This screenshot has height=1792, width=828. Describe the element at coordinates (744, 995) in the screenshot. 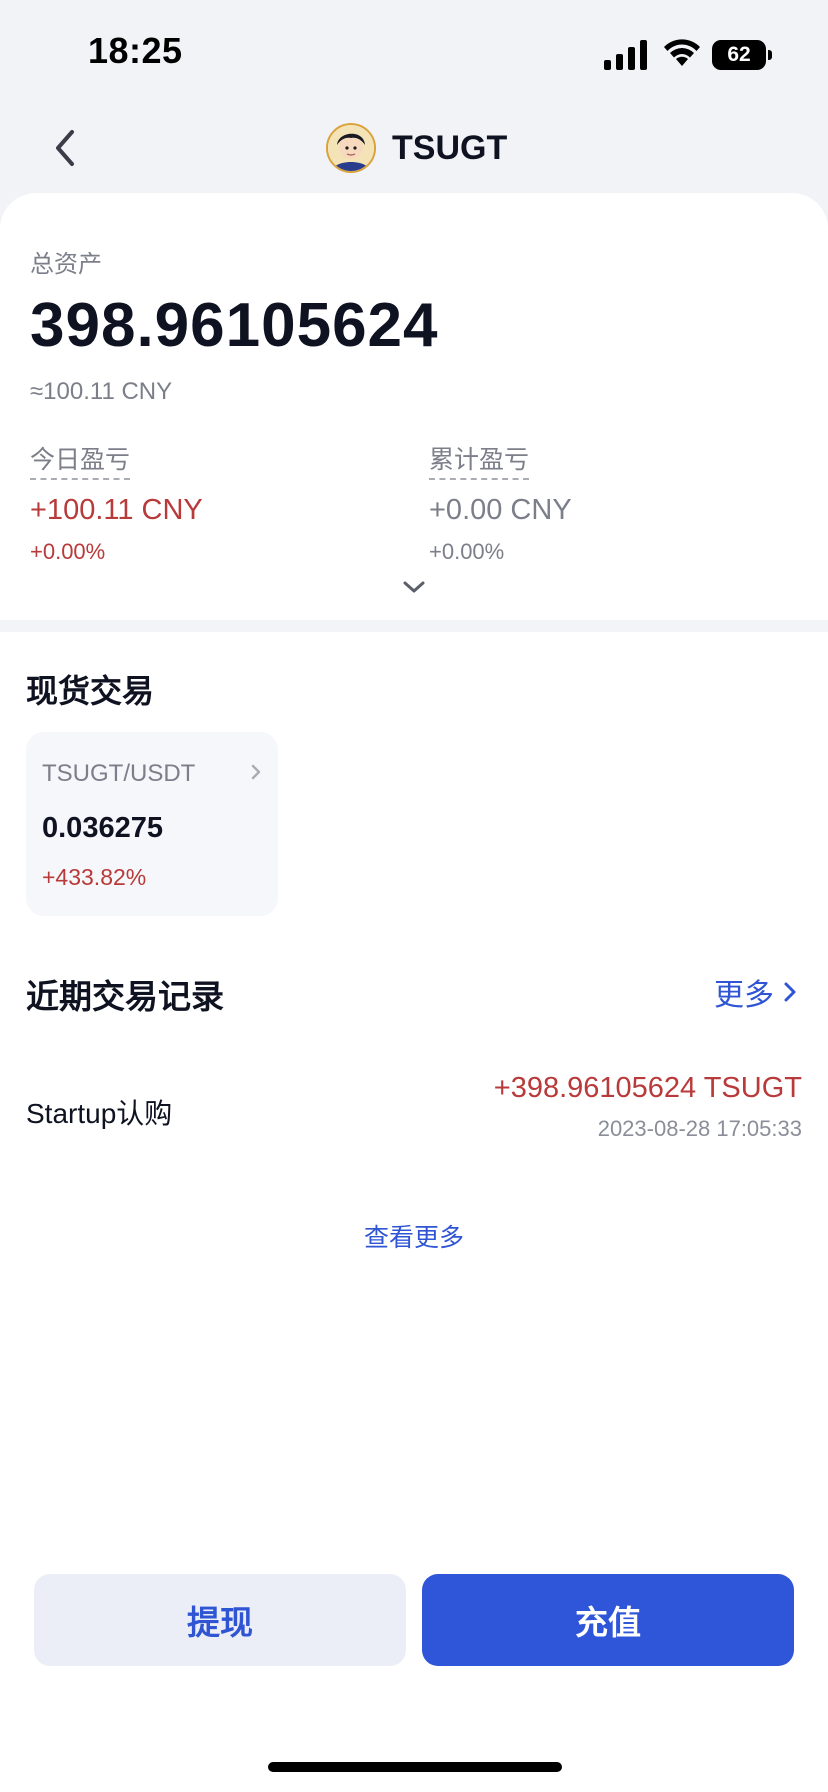

I see `more-link-label: 更多` at that location.